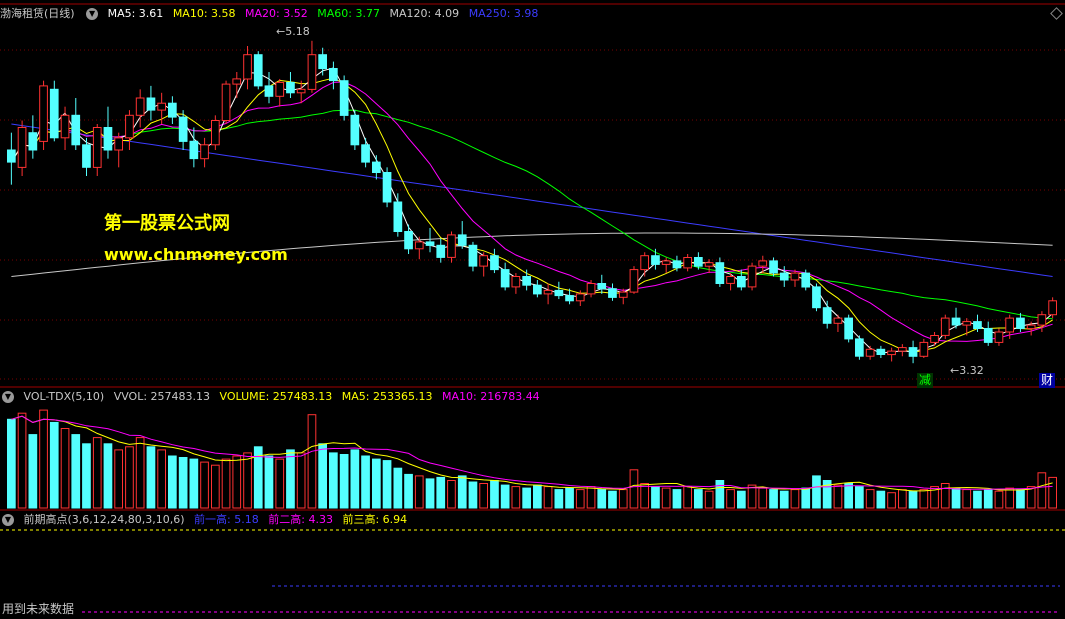 The image size is (1065, 619). What do you see at coordinates (490, 396) in the screenshot?
I see `vol-ma10-label: MA10: 216783.44` at bounding box center [490, 396].